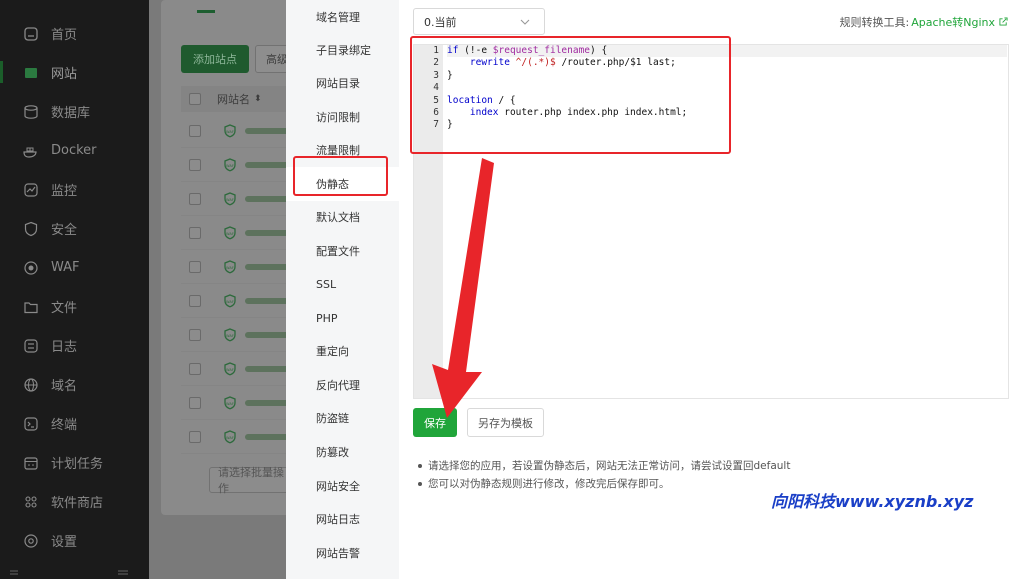  I want to click on active-indicator, so click(1, 72).